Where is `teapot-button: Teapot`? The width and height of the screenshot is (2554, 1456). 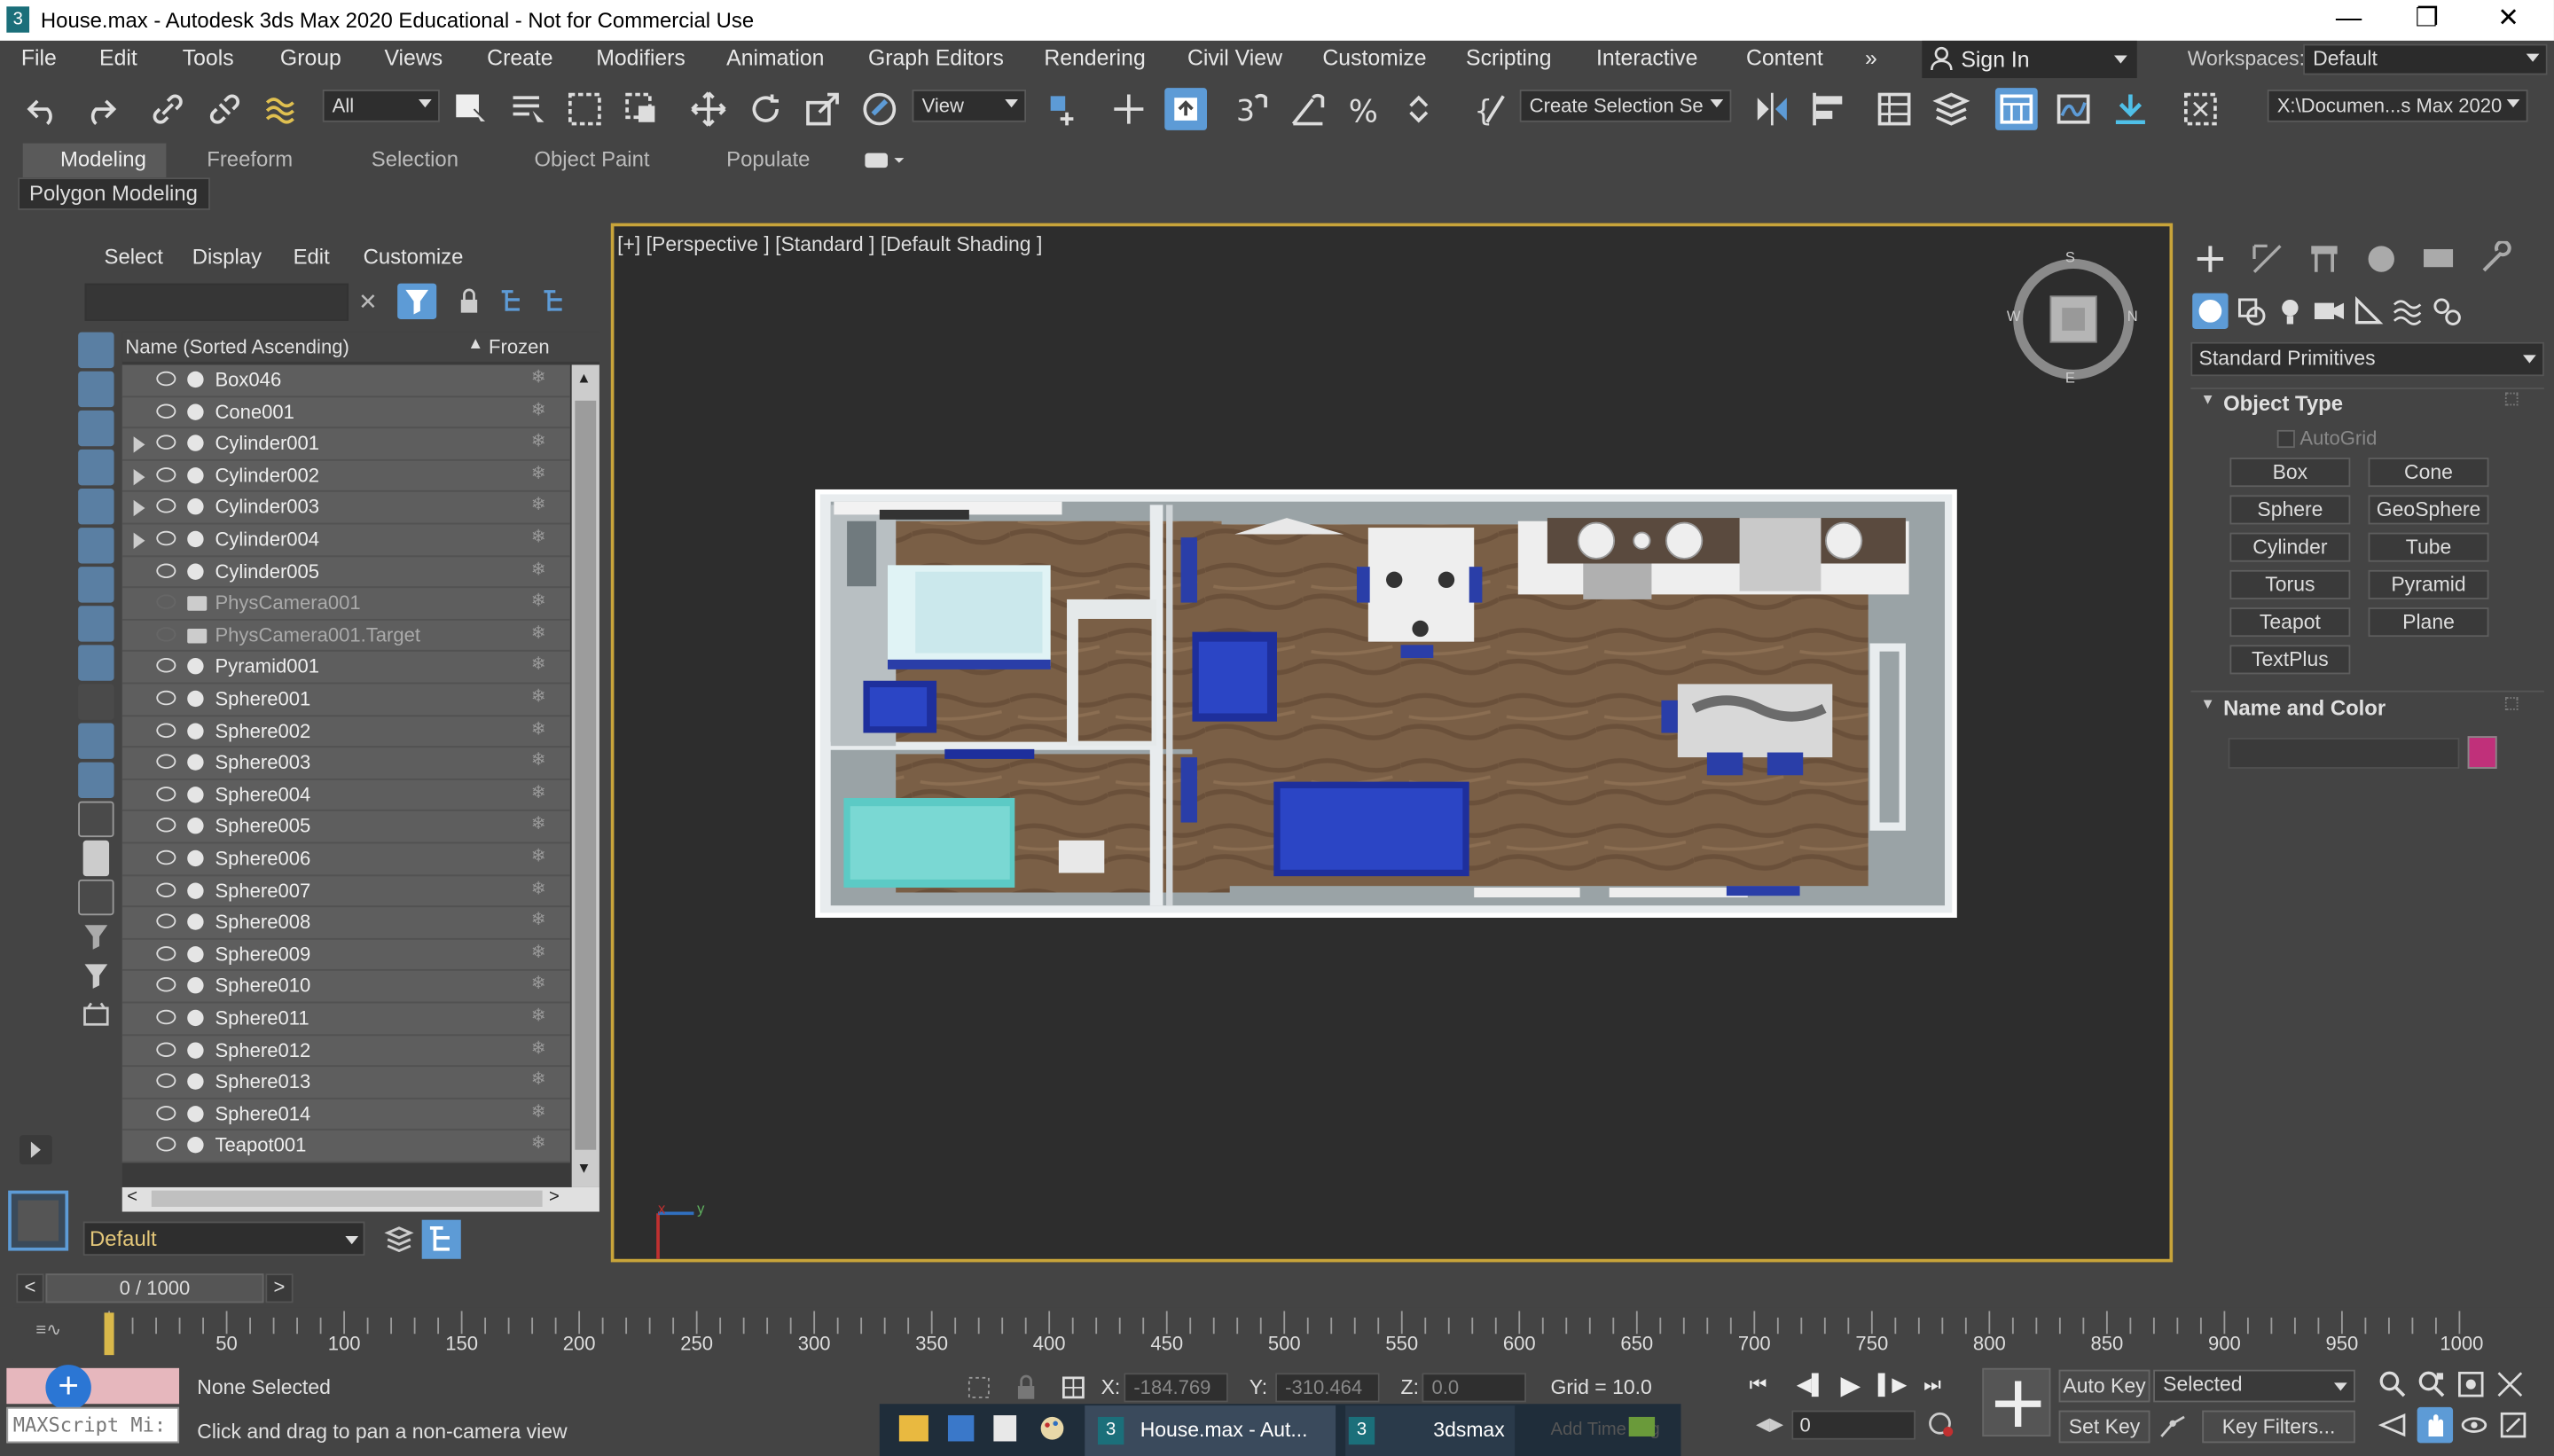
teapot-button: Teapot is located at coordinates (2290, 622).